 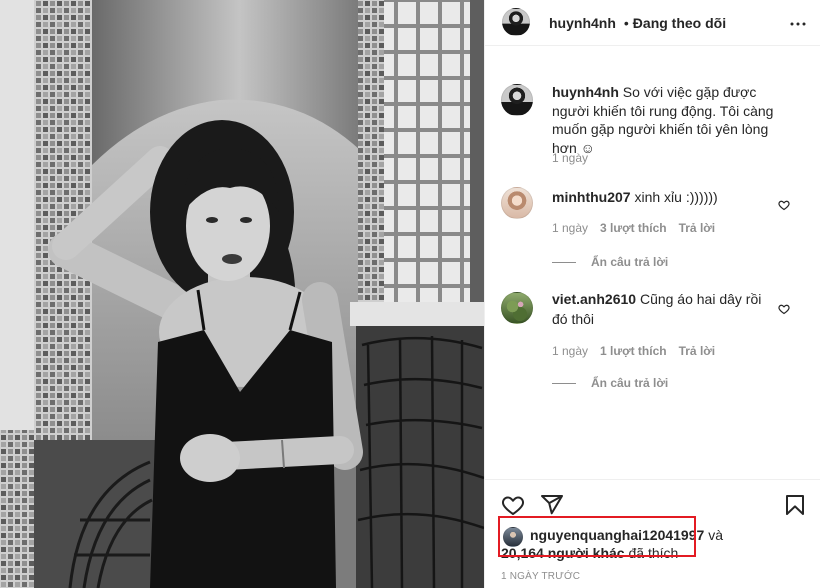 I want to click on lips, so click(x=232, y=259).